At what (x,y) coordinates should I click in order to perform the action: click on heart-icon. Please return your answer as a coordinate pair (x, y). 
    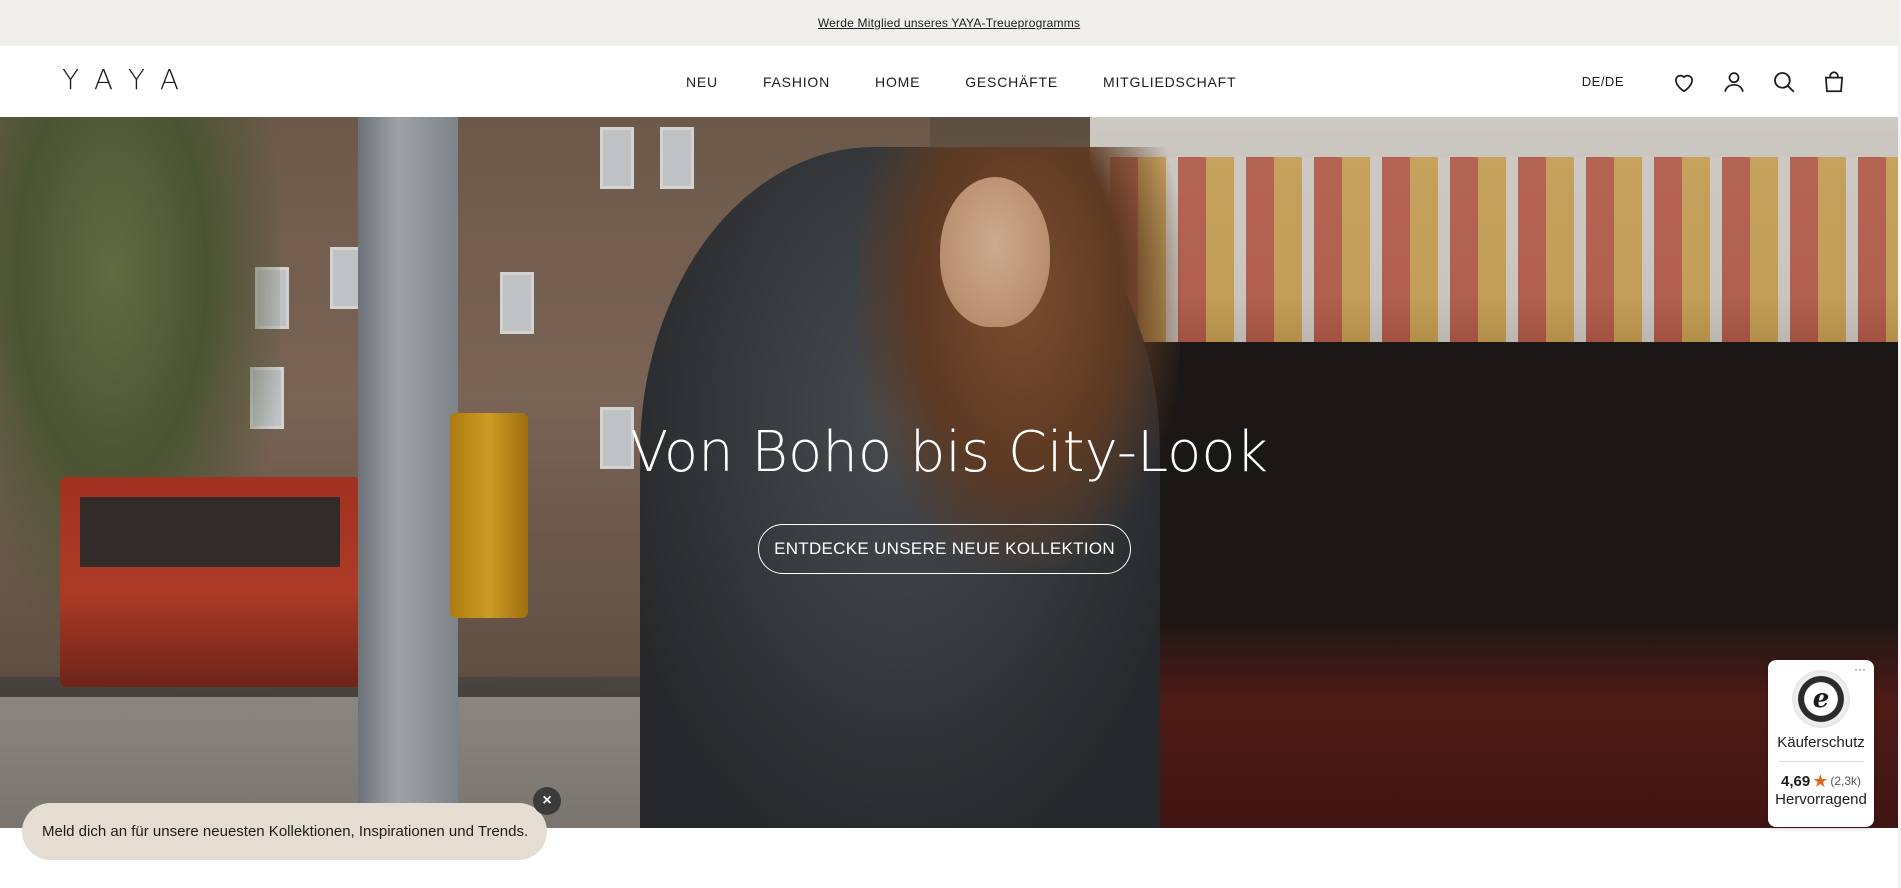
    Looking at the image, I should click on (1684, 82).